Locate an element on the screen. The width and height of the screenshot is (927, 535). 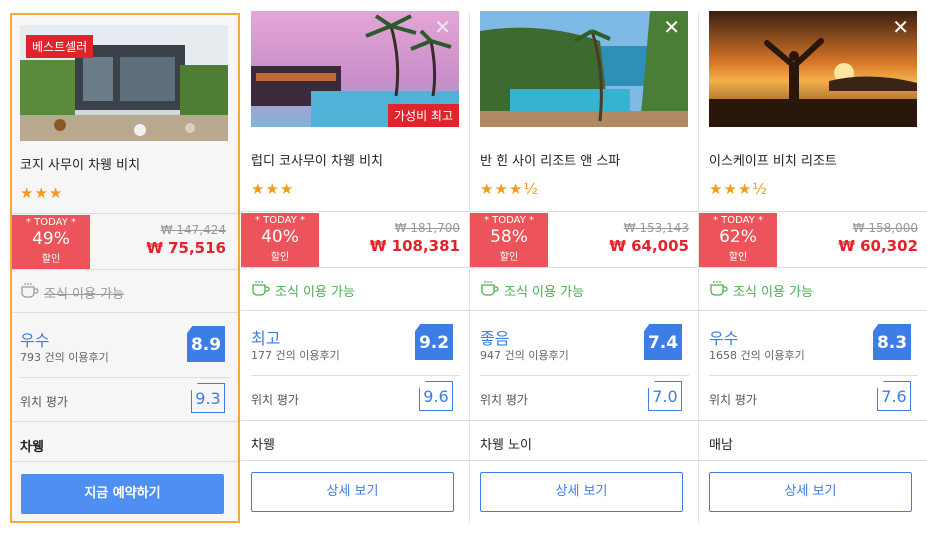
score-badge: 8.3 is located at coordinates (892, 342).